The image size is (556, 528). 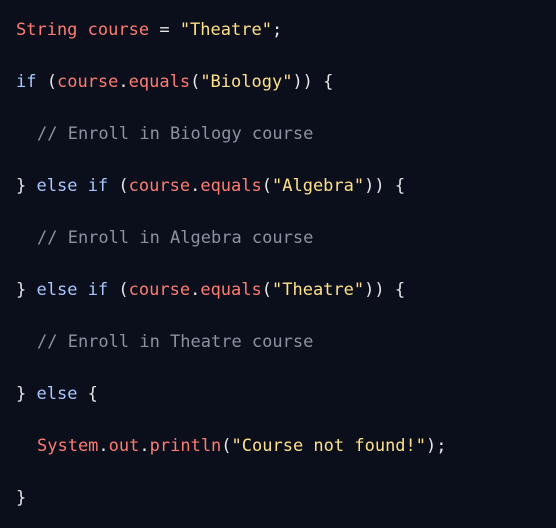 I want to click on code-line-8: } else {, so click(x=57, y=394).